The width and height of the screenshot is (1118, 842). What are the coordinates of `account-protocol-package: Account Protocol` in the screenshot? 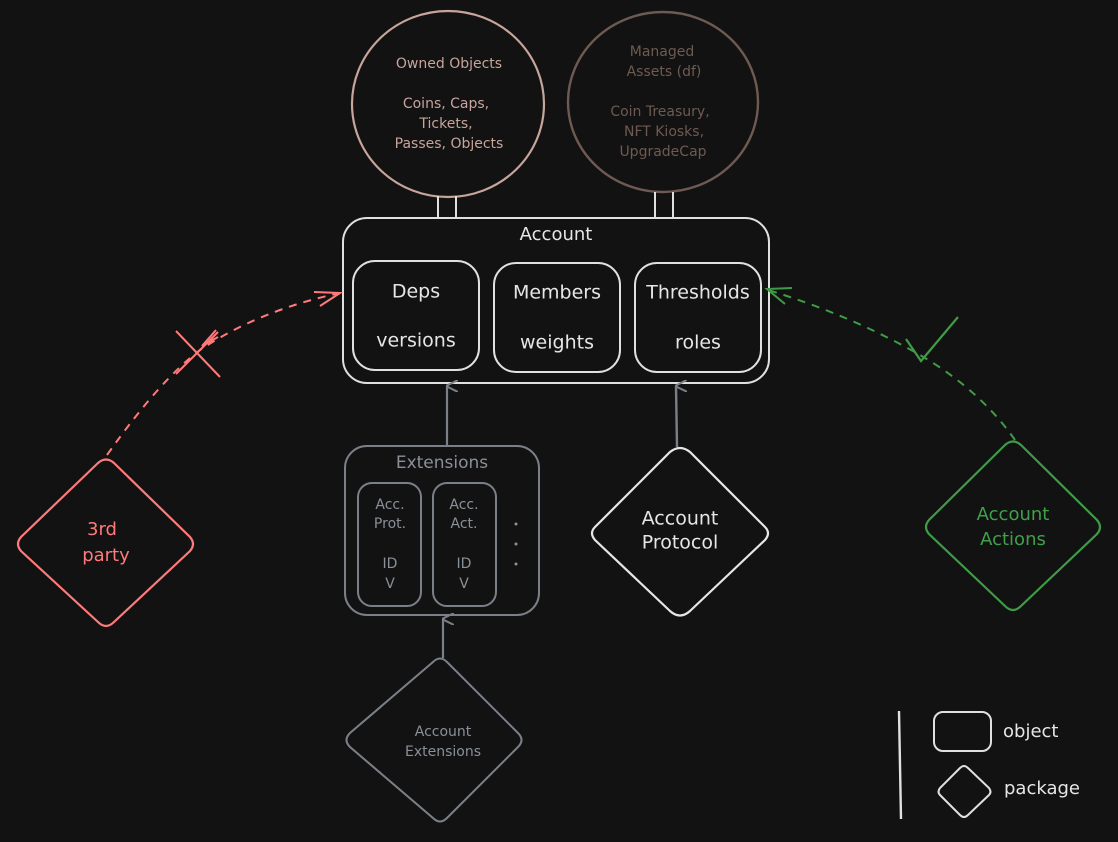 It's located at (680, 531).